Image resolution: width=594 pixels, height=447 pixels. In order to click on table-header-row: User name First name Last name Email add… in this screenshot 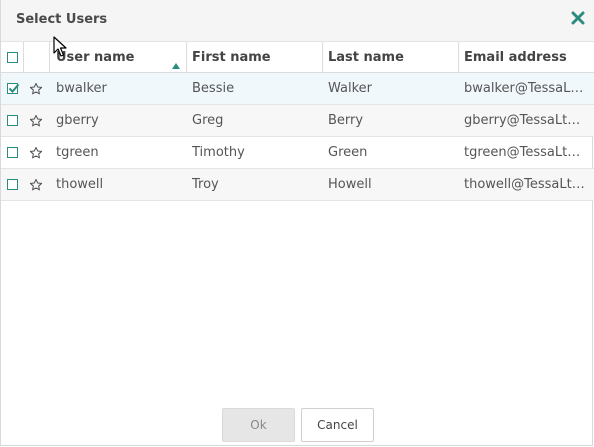, I will do `click(297, 57)`.